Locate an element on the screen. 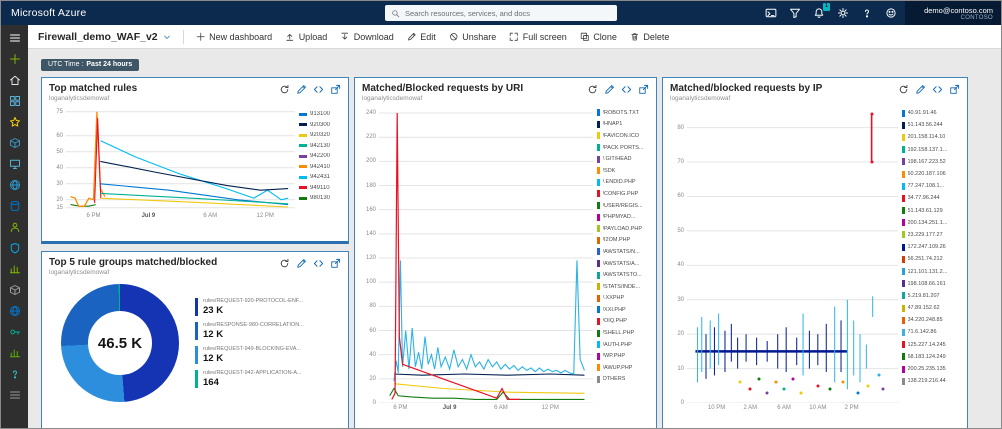  settings-icon is located at coordinates (843, 13).